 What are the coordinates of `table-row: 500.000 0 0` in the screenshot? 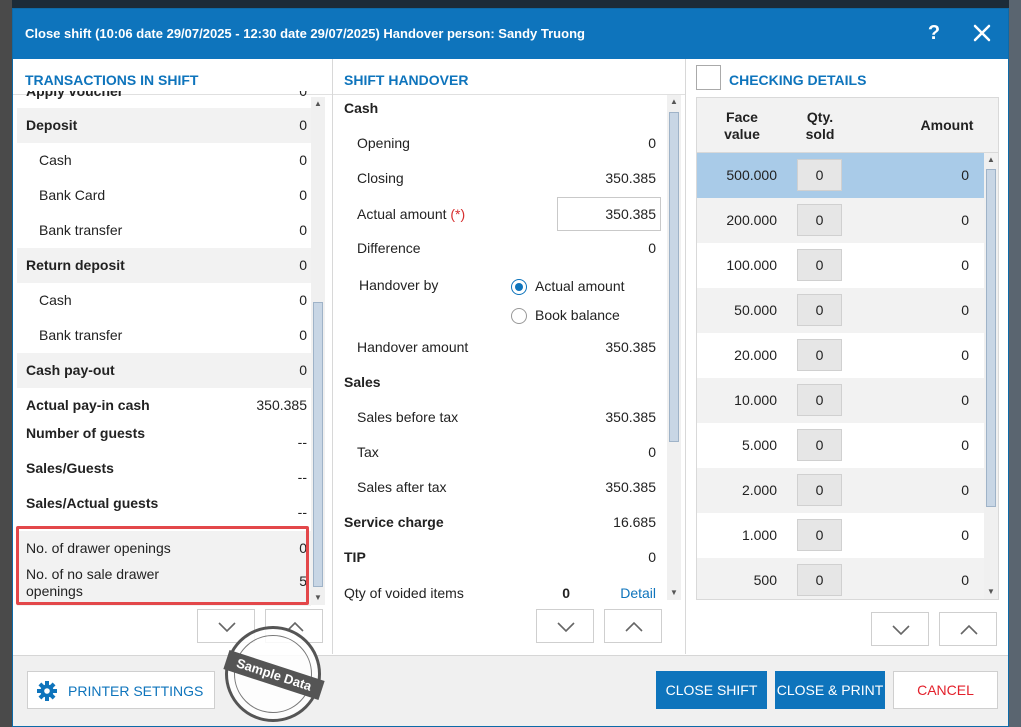 It's located at (840, 175).